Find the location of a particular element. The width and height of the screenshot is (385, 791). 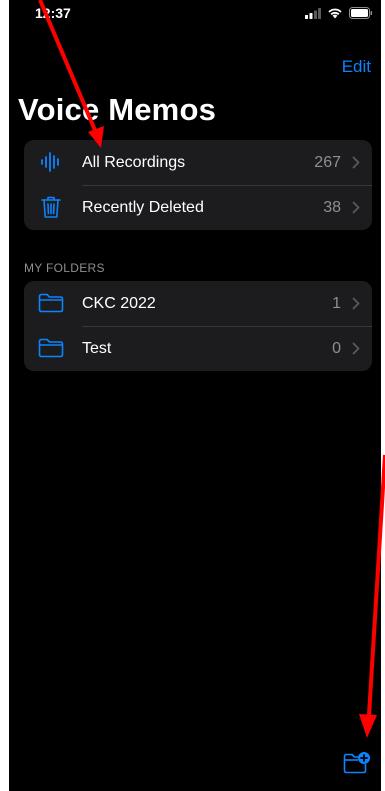

edit-button: Edit is located at coordinates (356, 67).